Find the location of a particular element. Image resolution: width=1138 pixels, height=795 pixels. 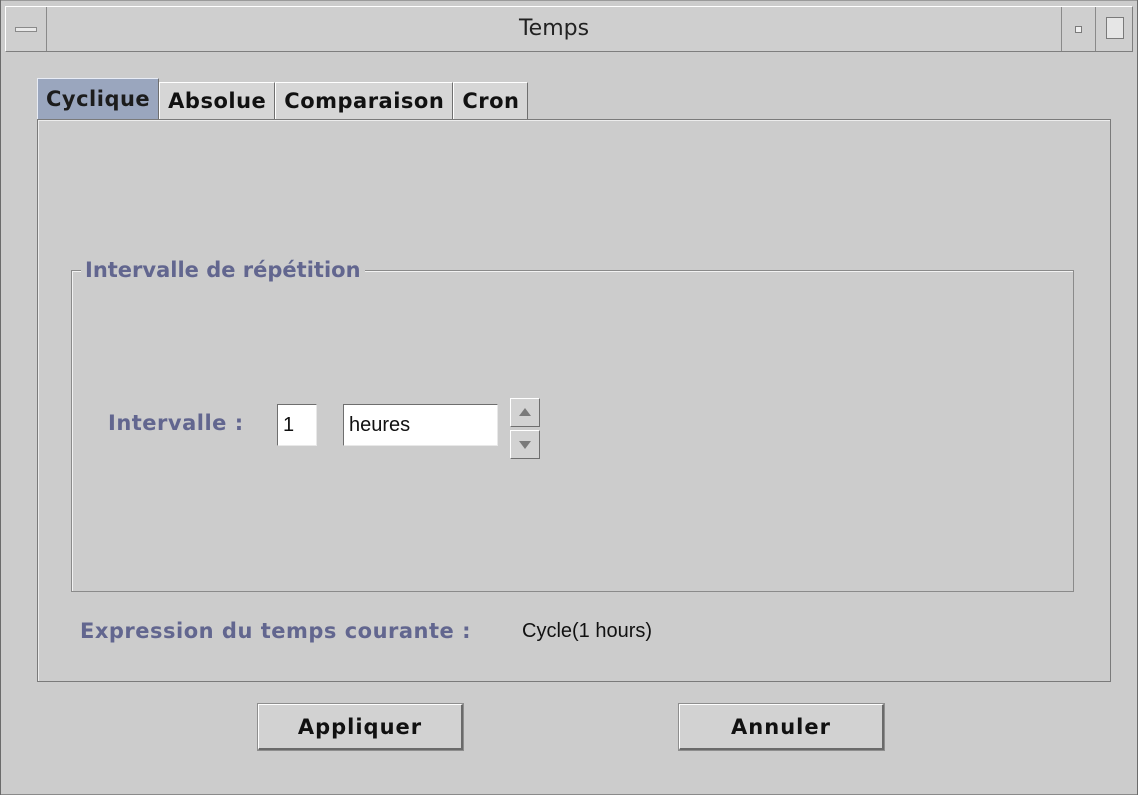

current-expression-value: Cycle(1 hours) is located at coordinates (587, 631).